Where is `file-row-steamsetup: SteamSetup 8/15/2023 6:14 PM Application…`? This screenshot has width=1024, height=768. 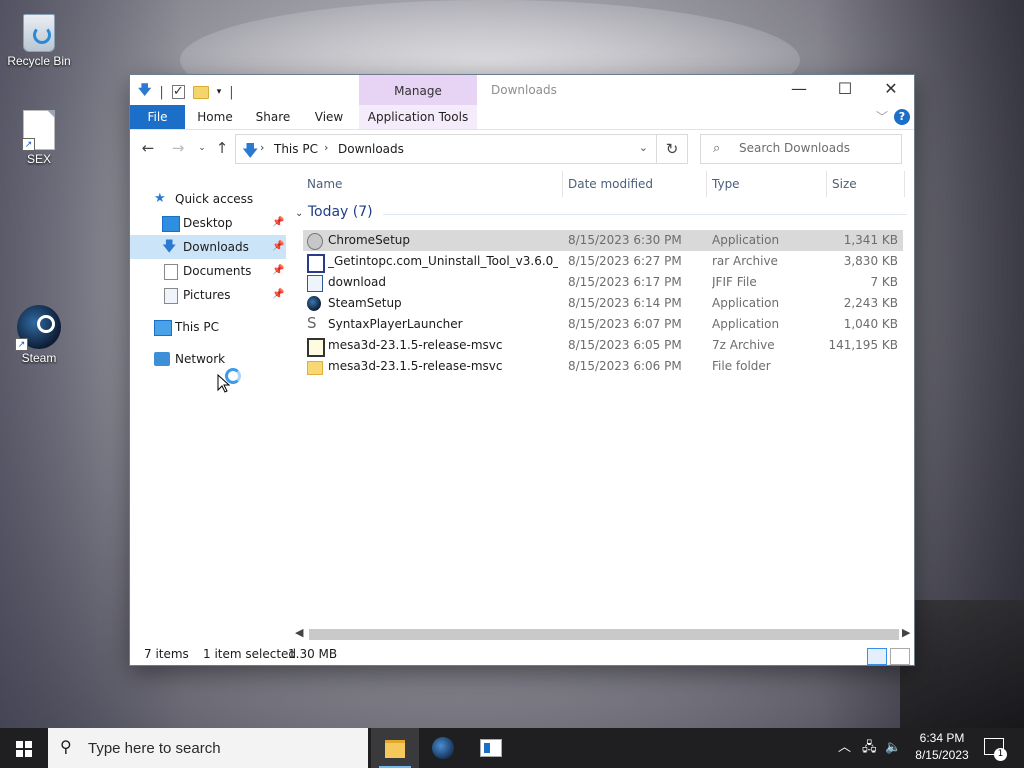
file-row-steamsetup: SteamSetup 8/15/2023 6:14 PM Application… is located at coordinates (603, 303).